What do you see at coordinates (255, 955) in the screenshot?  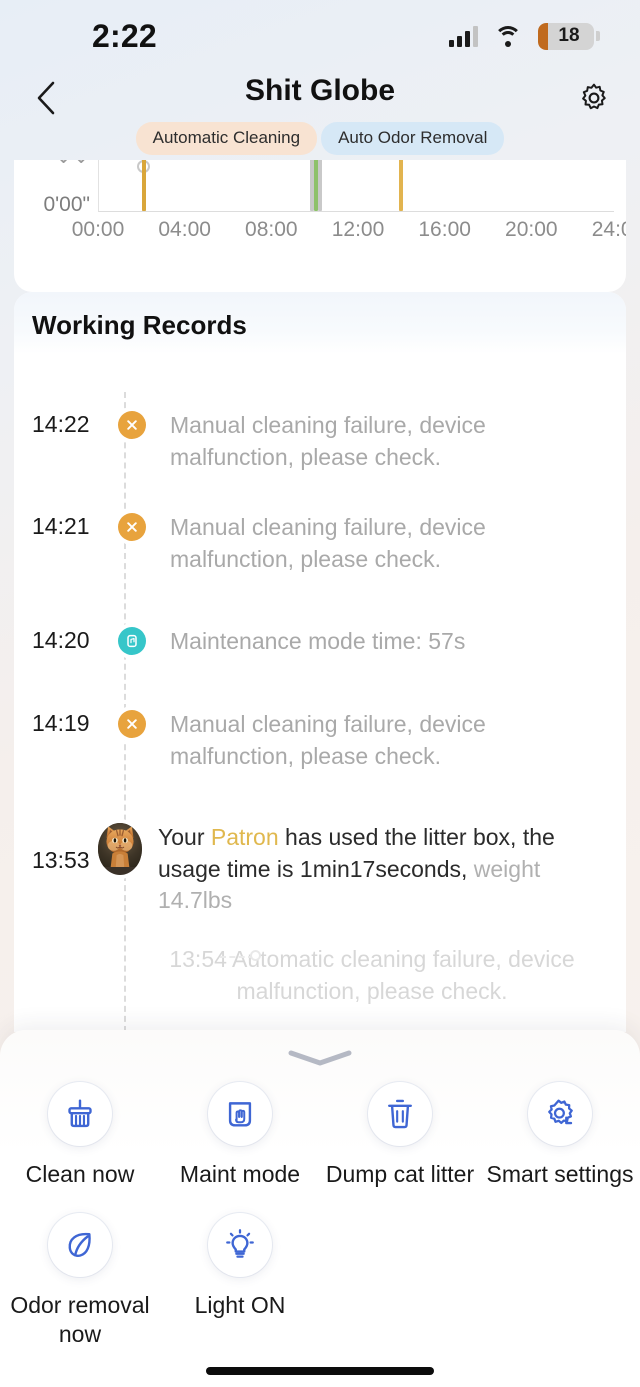 I see `timeline-node-icon` at bounding box center [255, 955].